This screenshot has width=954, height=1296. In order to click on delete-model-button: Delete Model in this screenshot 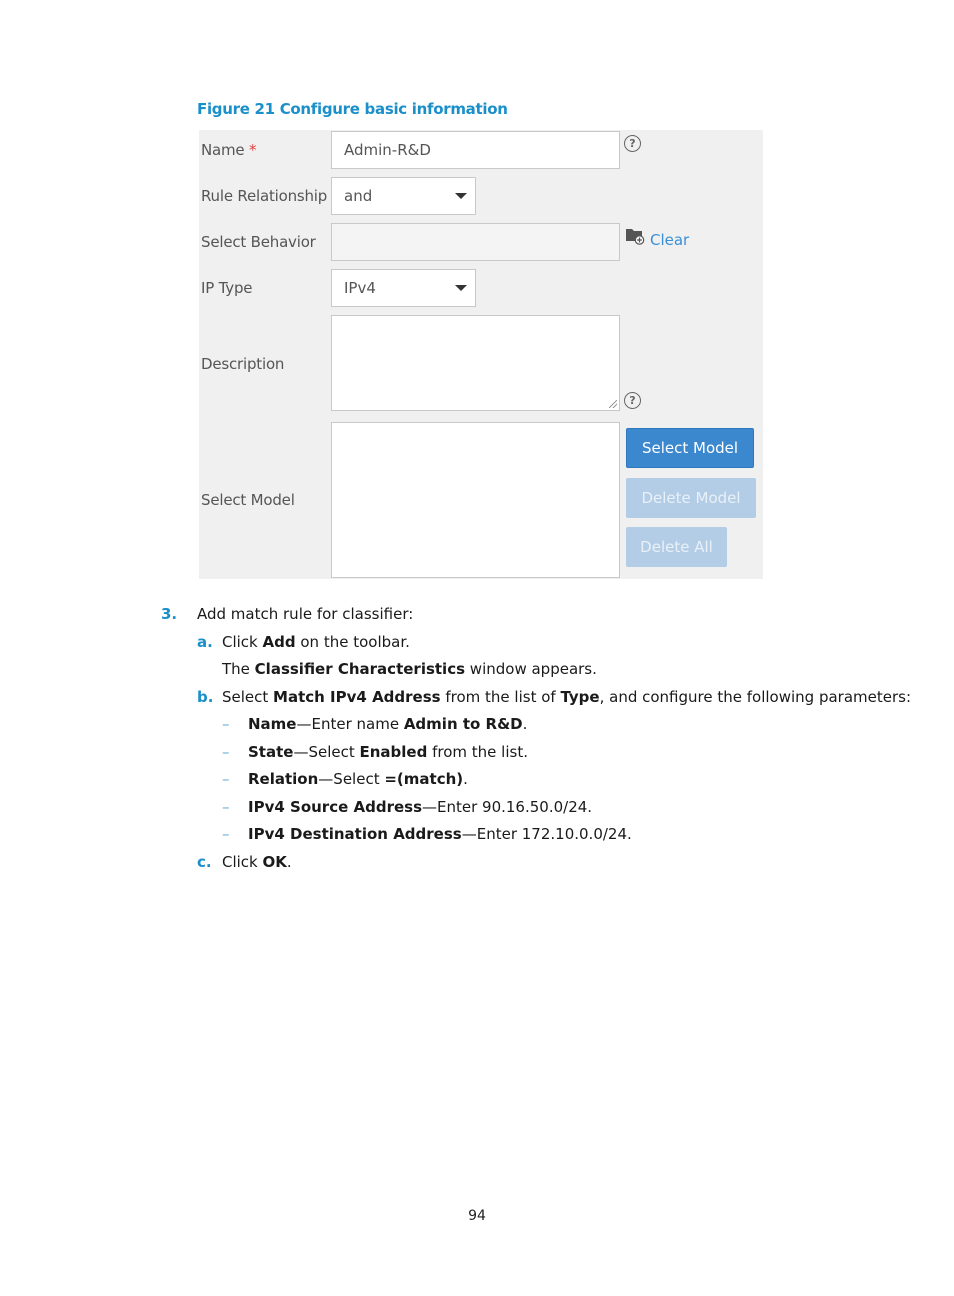, I will do `click(691, 498)`.